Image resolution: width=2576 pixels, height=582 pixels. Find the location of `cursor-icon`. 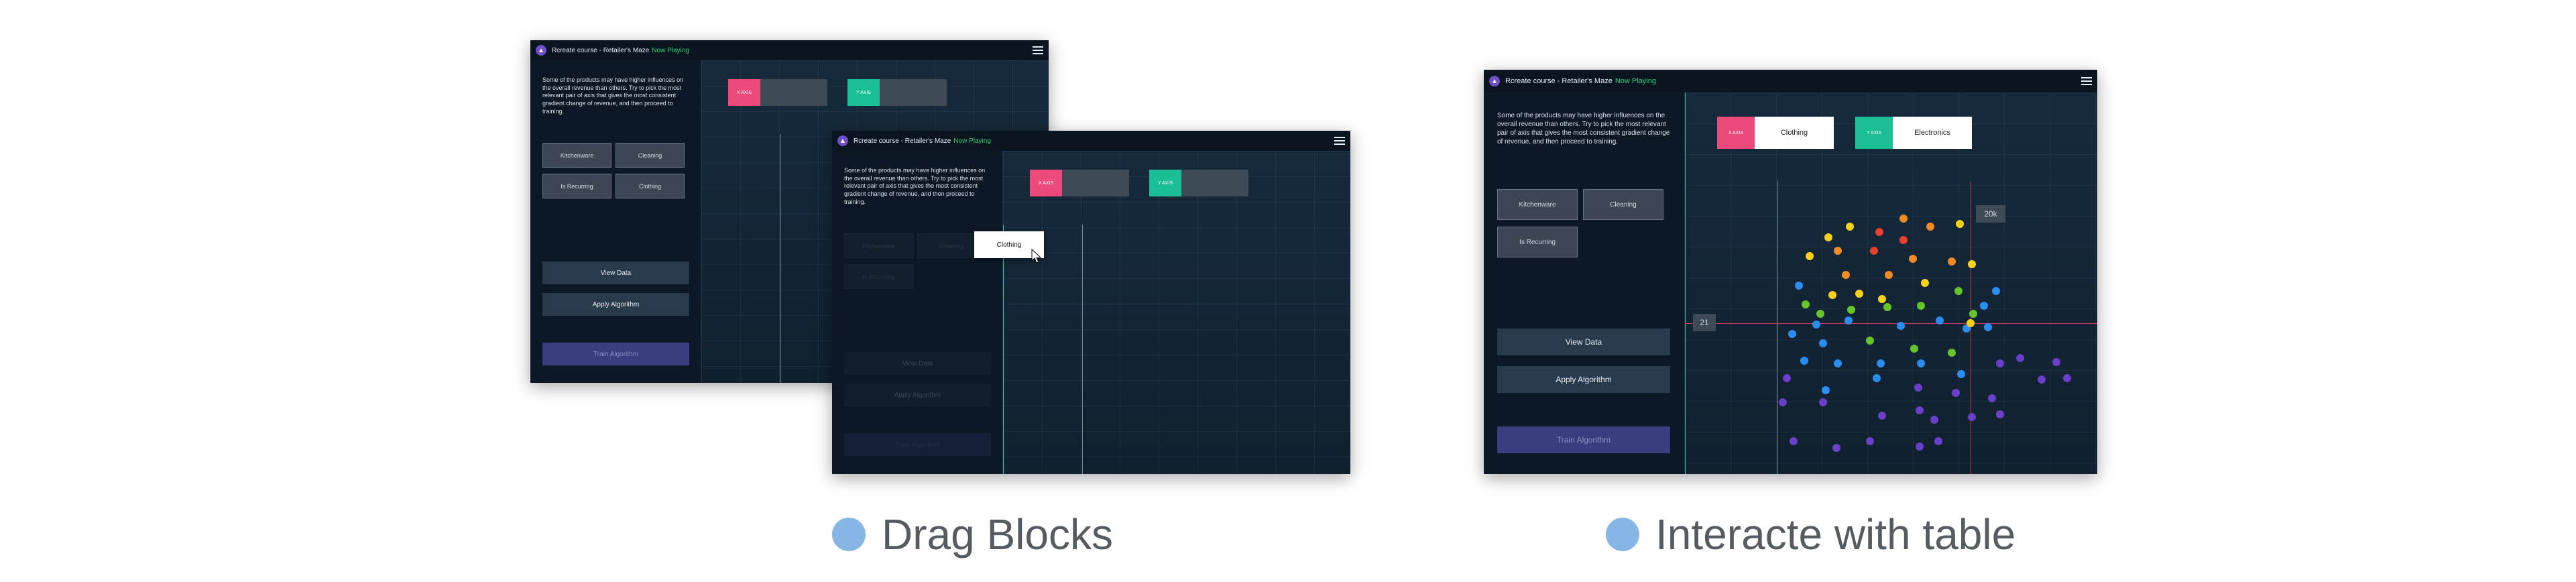

cursor-icon is located at coordinates (1036, 256).